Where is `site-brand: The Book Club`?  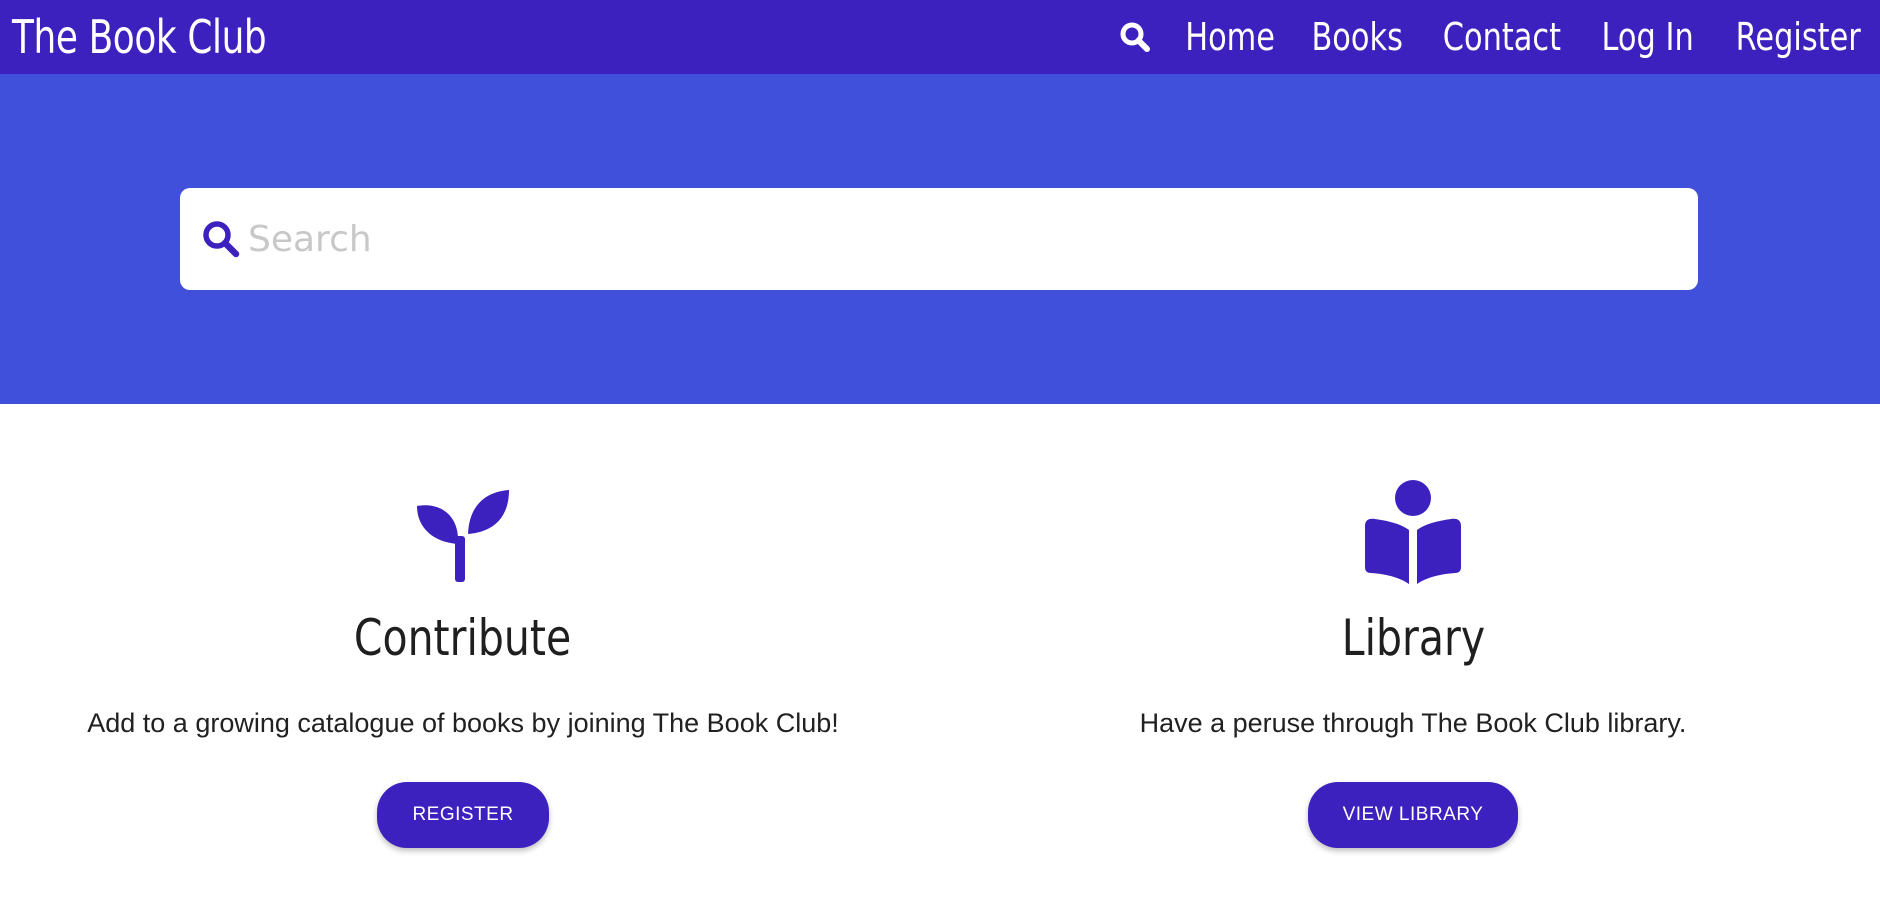 site-brand: The Book Club is located at coordinates (139, 37).